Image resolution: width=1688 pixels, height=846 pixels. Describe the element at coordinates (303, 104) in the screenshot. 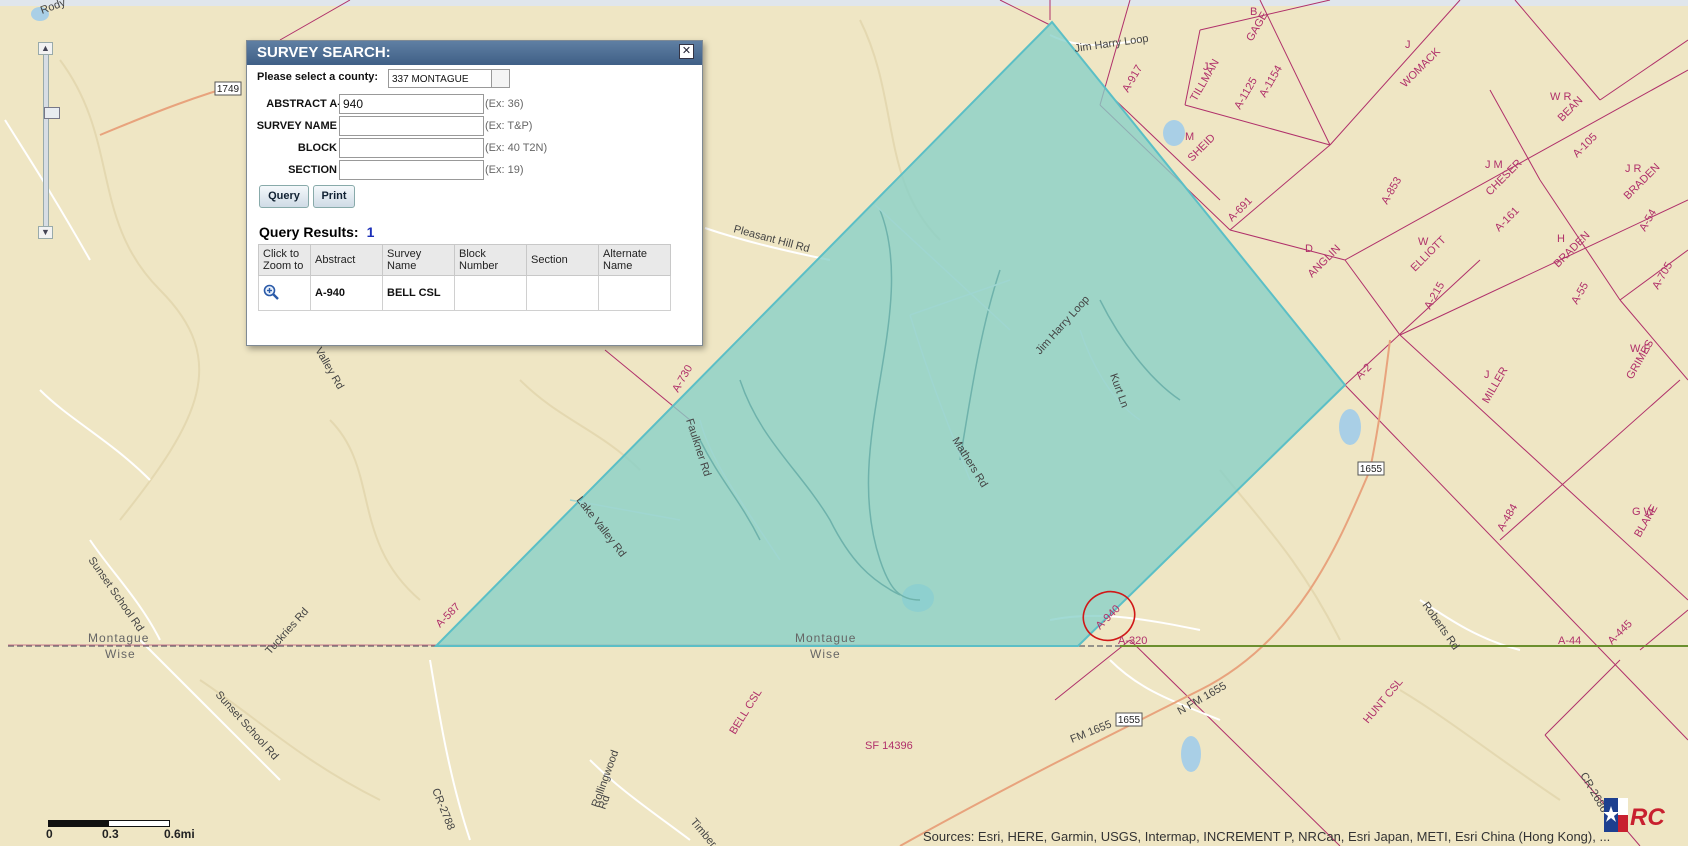

I see `abstract-label: ABSTRACT A-` at that location.